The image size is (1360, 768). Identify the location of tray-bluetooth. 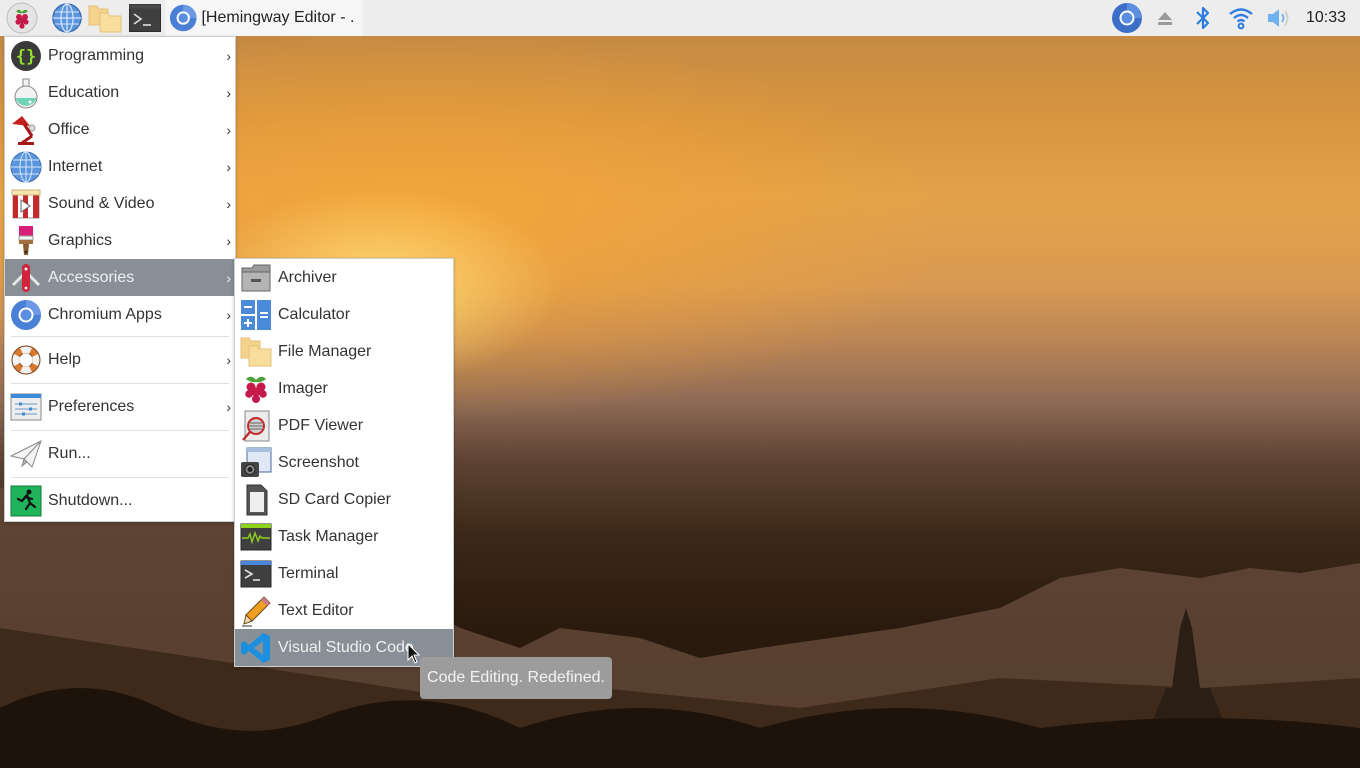
(1203, 18).